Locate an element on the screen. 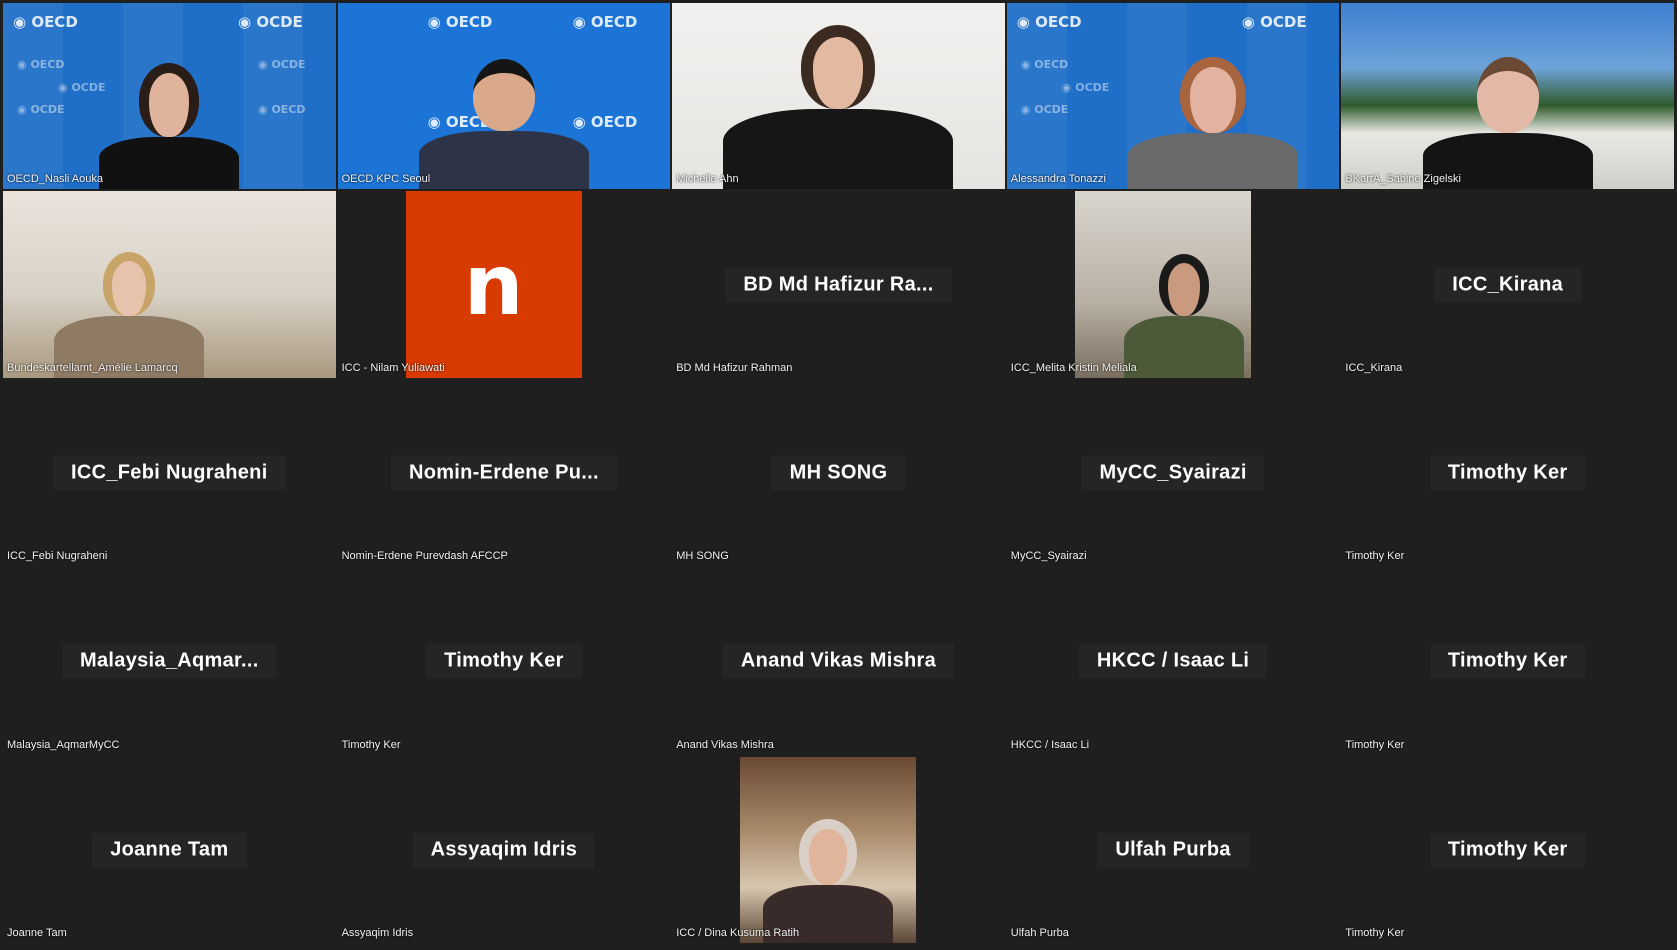  participant-name-label: Nomin-Erdene Purevdash AFCCP is located at coordinates (424, 556).